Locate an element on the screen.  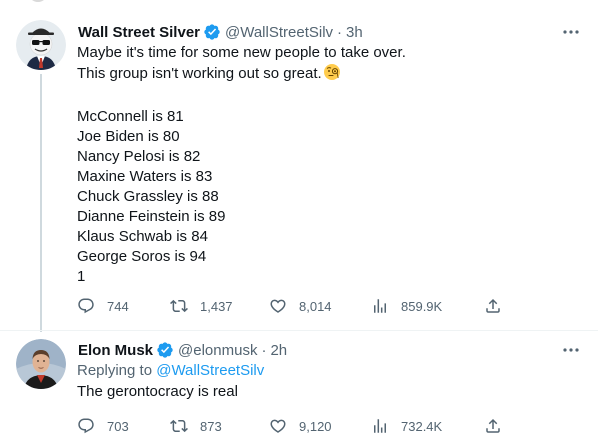
replying-to: Replying to @WallStreetSilv is located at coordinates (170, 371).